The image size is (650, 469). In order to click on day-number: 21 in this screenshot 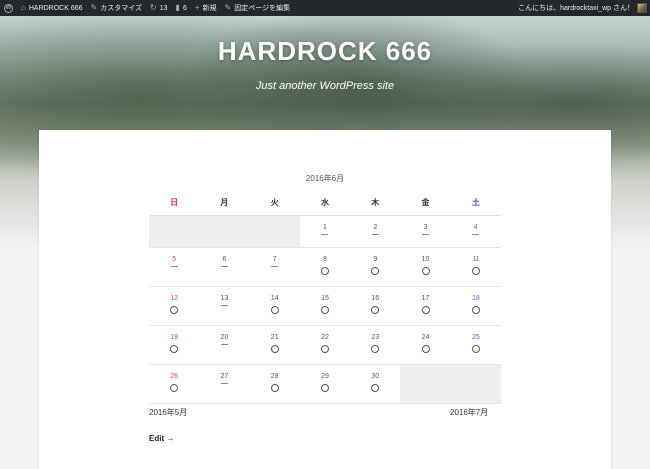, I will do `click(274, 337)`.